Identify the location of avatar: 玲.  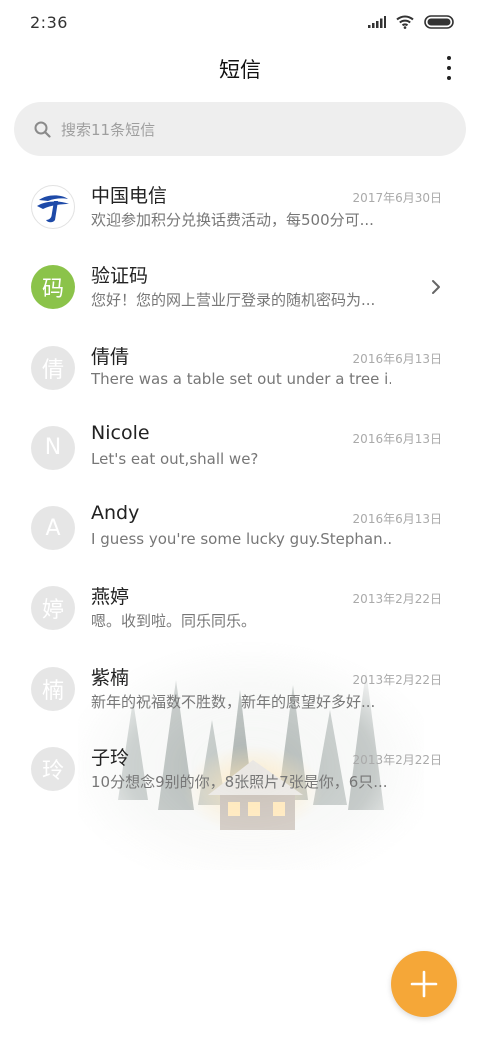
(53, 769).